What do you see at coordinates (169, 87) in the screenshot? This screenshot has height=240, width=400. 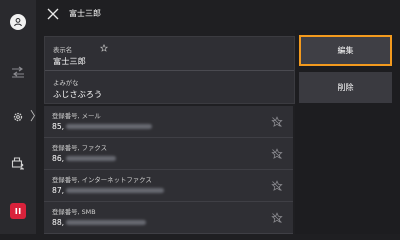 I see `reading-row: よみがな ふじさぶろう` at bounding box center [169, 87].